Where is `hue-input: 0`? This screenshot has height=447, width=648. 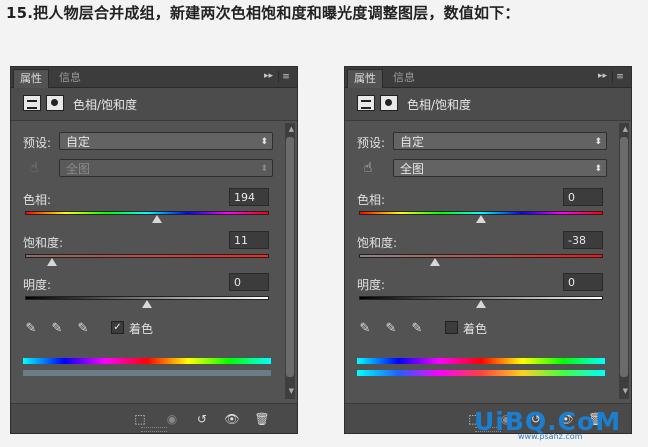
hue-input: 0 is located at coordinates (583, 197).